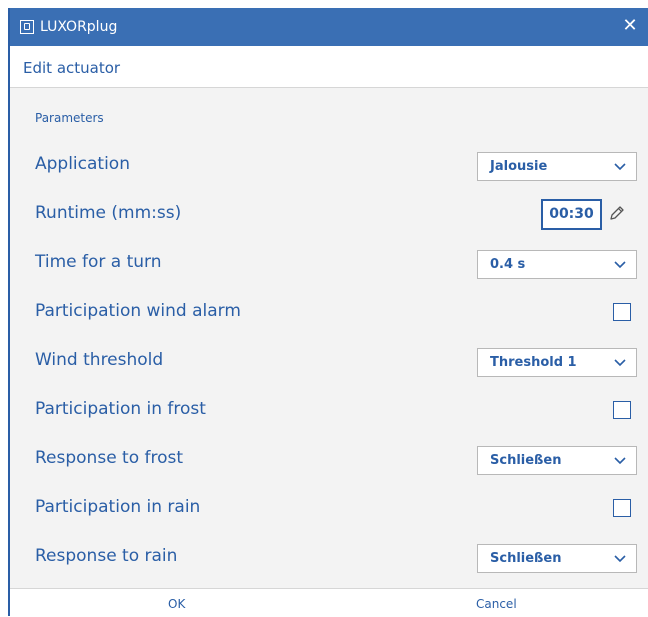 This screenshot has width=648, height=617. I want to click on dialog-footer: OK Cancel, so click(329, 602).